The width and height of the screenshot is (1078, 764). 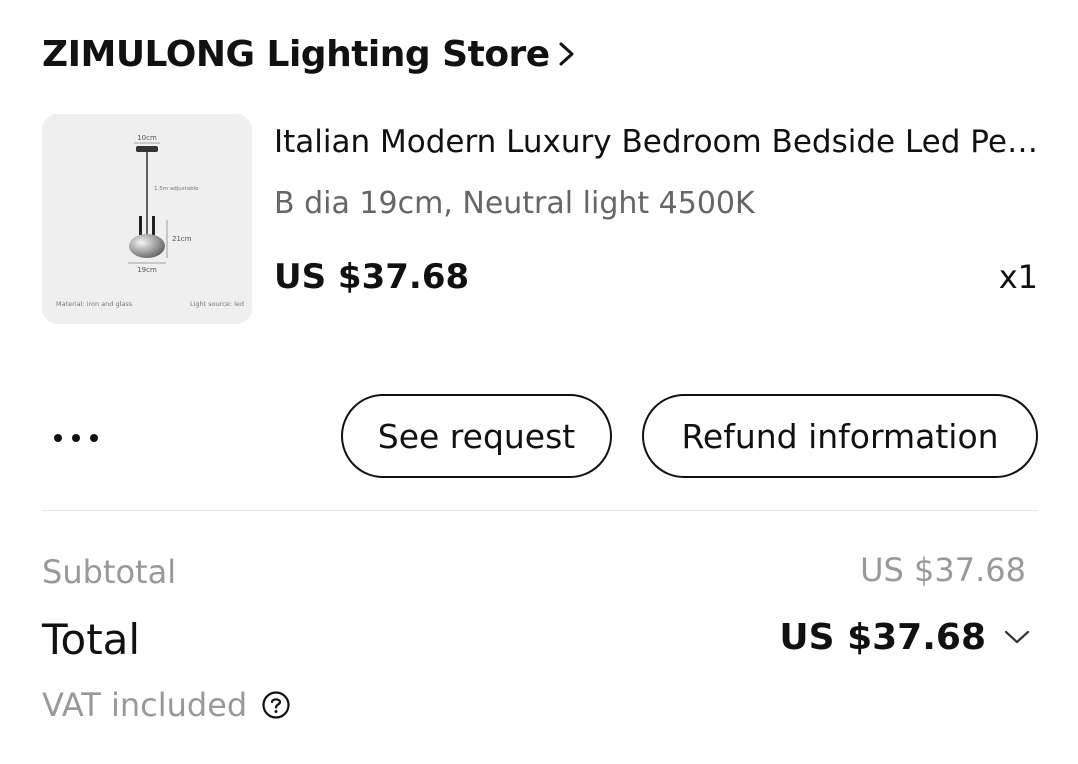 I want to click on subtotal-value: US $37.68, so click(x=943, y=570).